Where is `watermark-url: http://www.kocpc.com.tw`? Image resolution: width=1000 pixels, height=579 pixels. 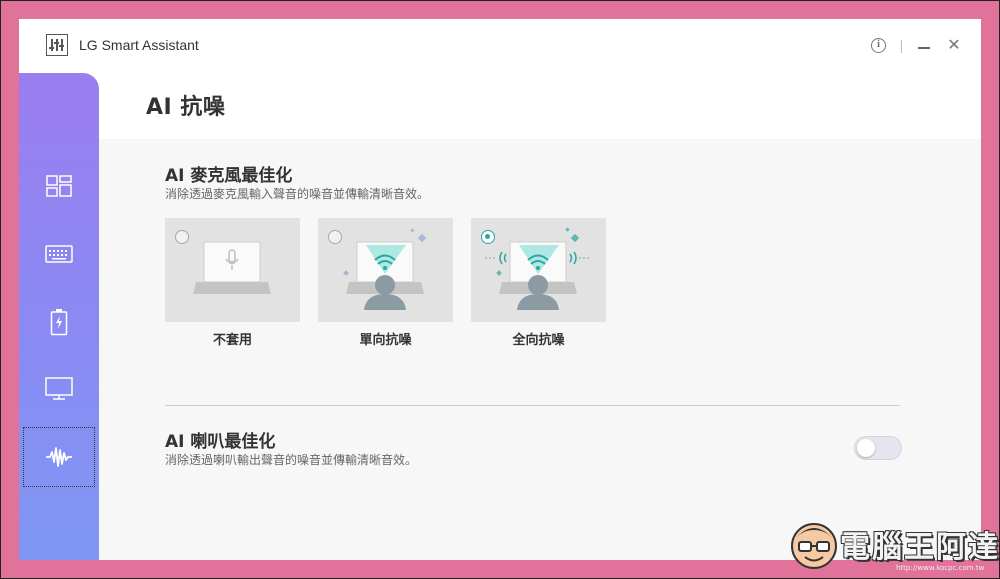 watermark-url: http://www.kocpc.com.tw is located at coordinates (940, 568).